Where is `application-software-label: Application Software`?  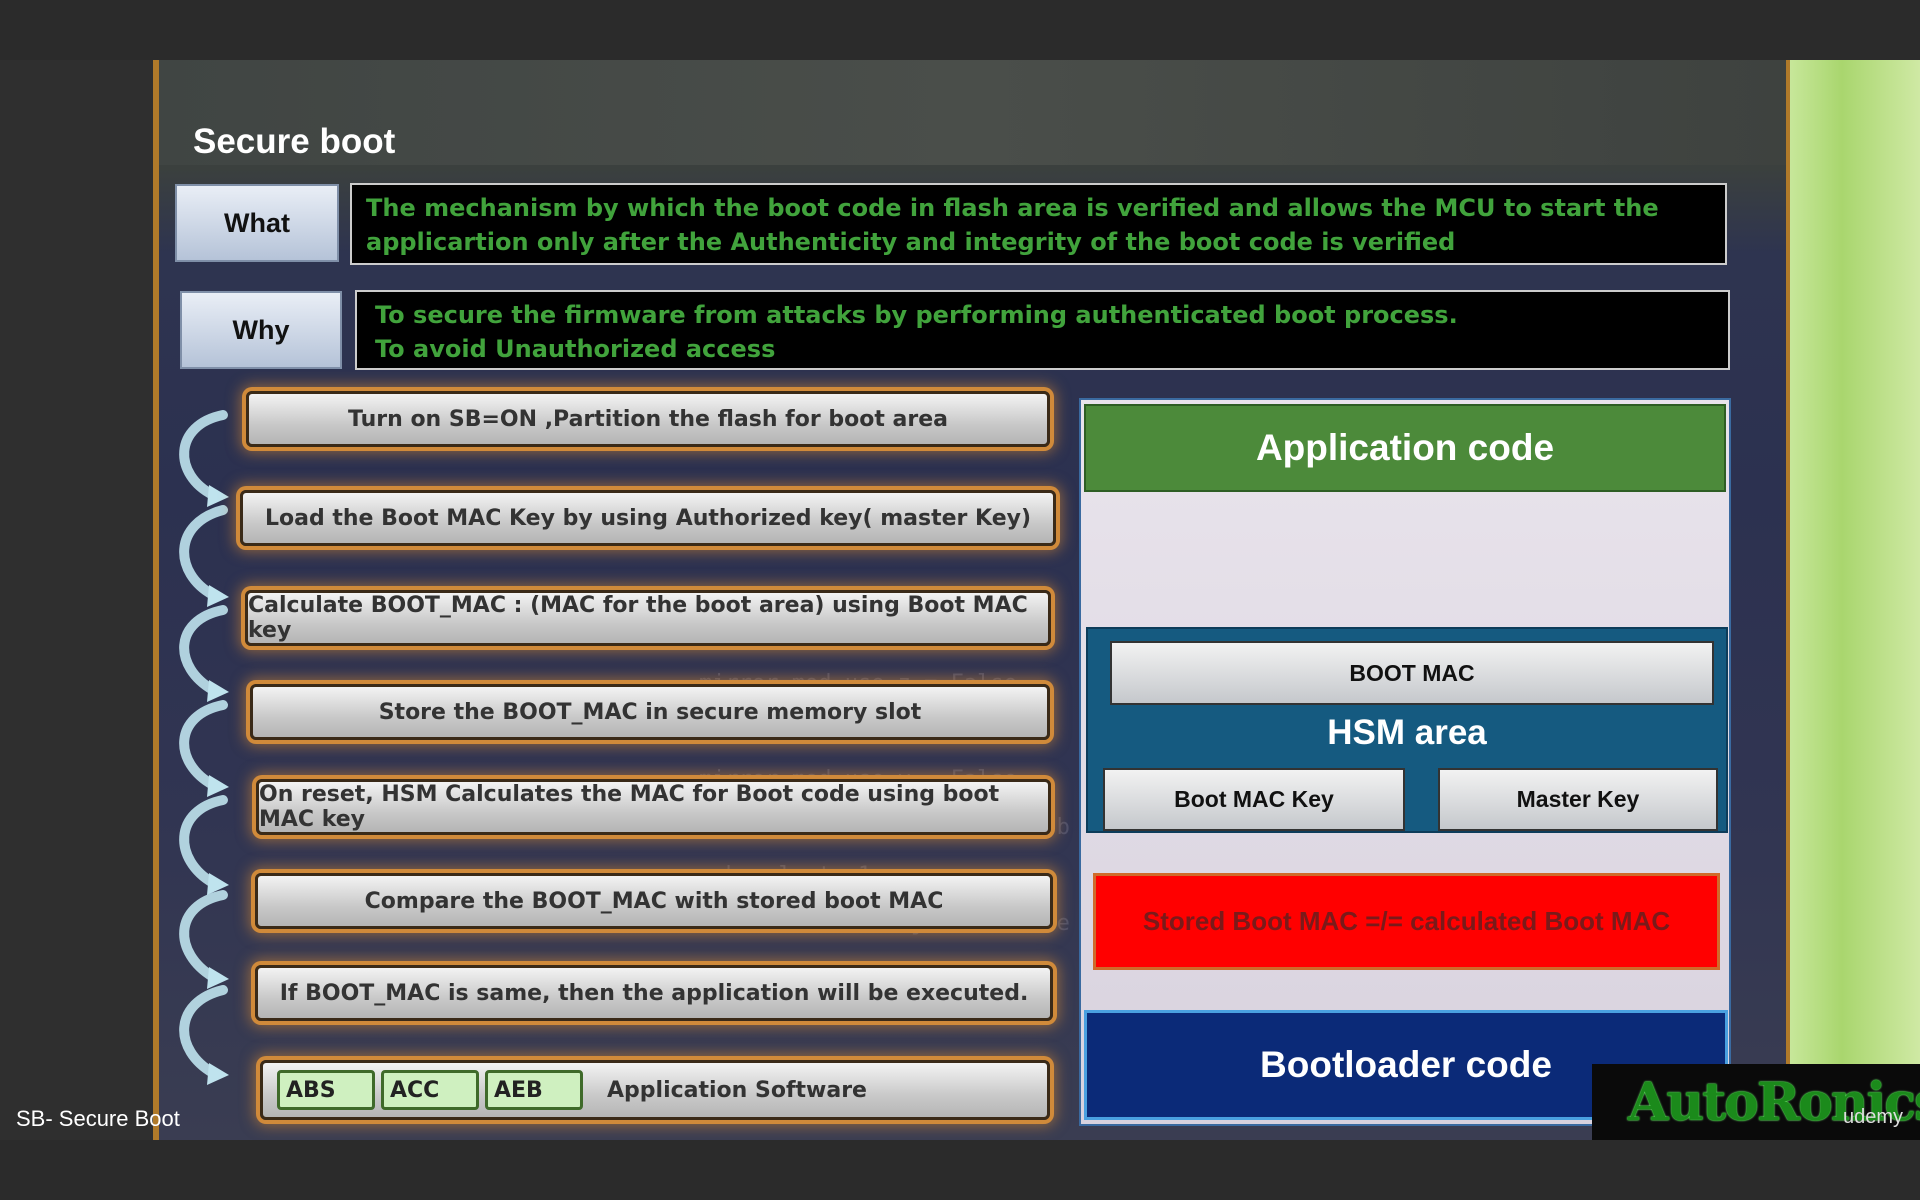 application-software-label: Application Software is located at coordinates (737, 1090).